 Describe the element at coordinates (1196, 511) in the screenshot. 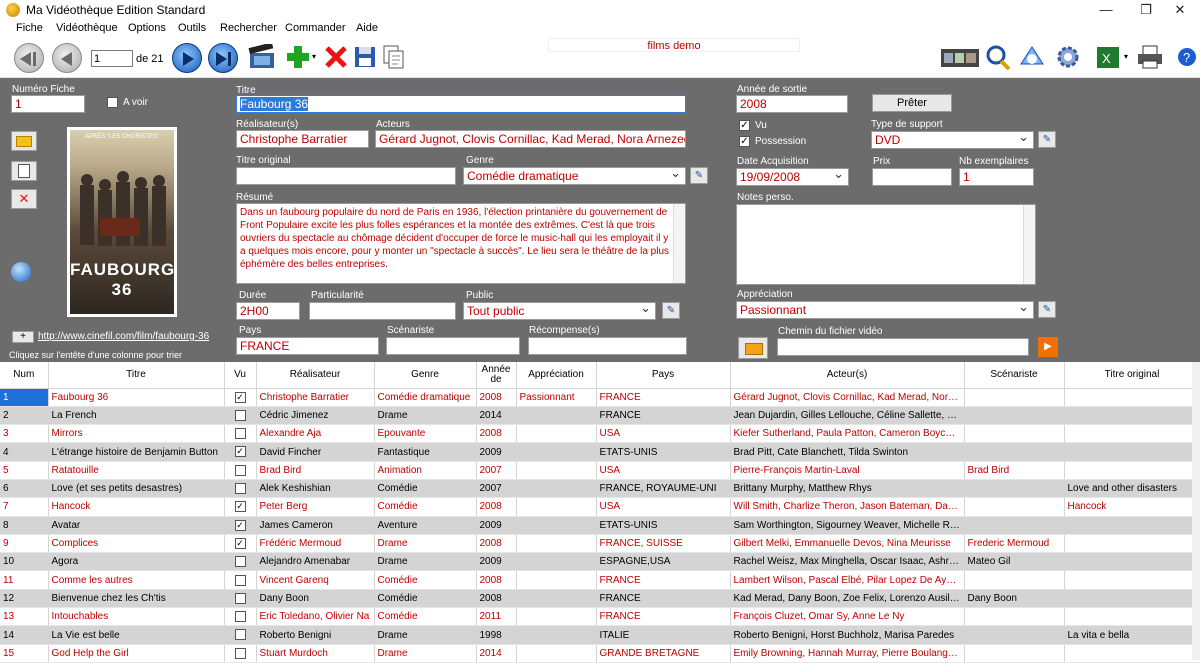

I see `grid-scrollbar` at that location.